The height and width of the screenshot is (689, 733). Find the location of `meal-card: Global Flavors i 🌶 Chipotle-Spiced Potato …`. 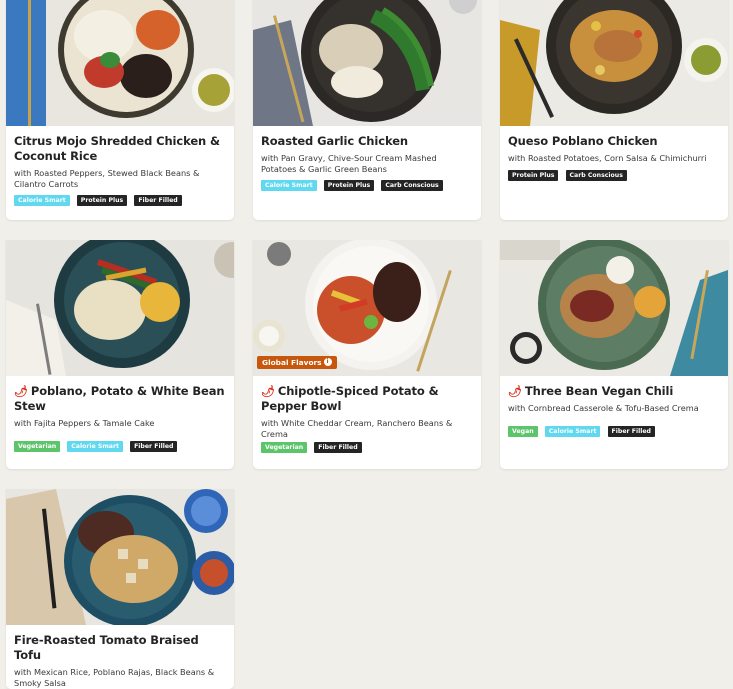

meal-card: Global Flavors i 🌶 Chipotle-Spiced Potato … is located at coordinates (367, 354).